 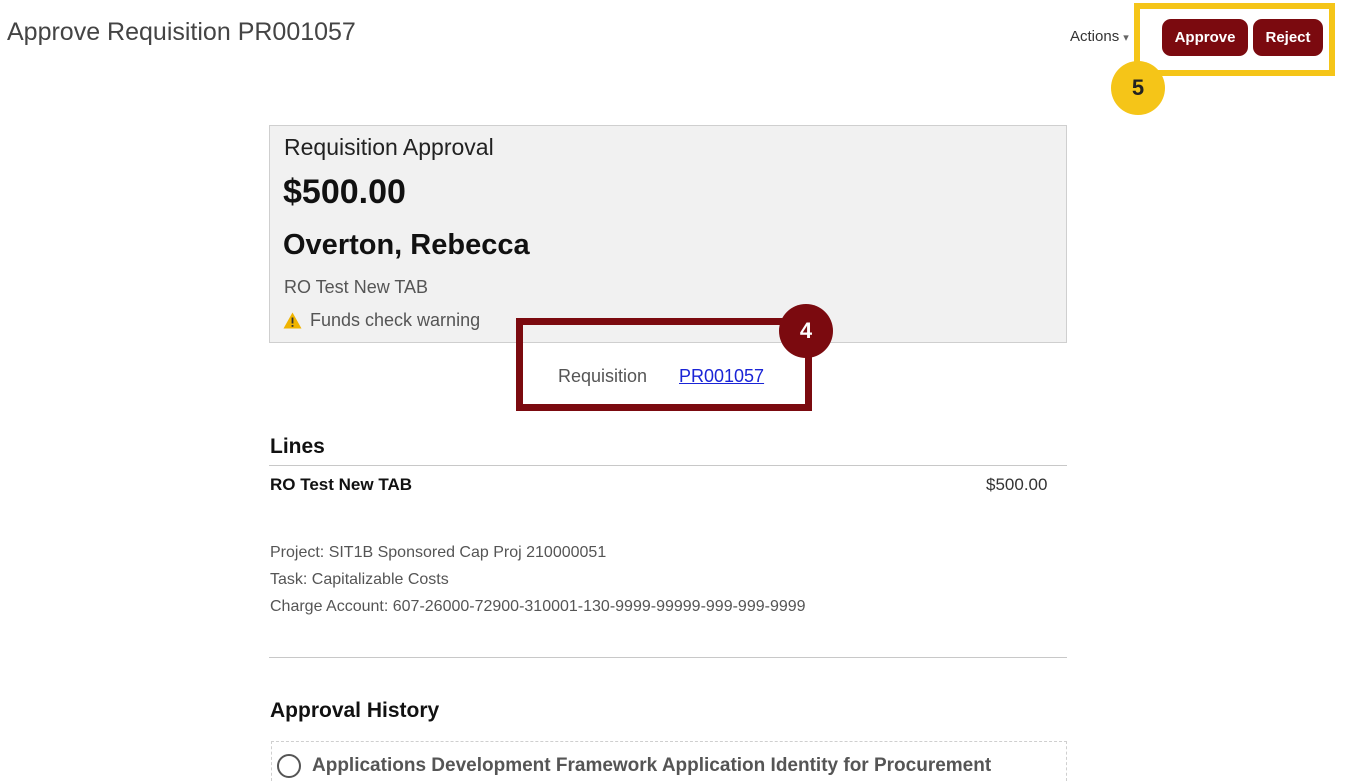 I want to click on funds-warning: Funds check warning, so click(x=381, y=320).